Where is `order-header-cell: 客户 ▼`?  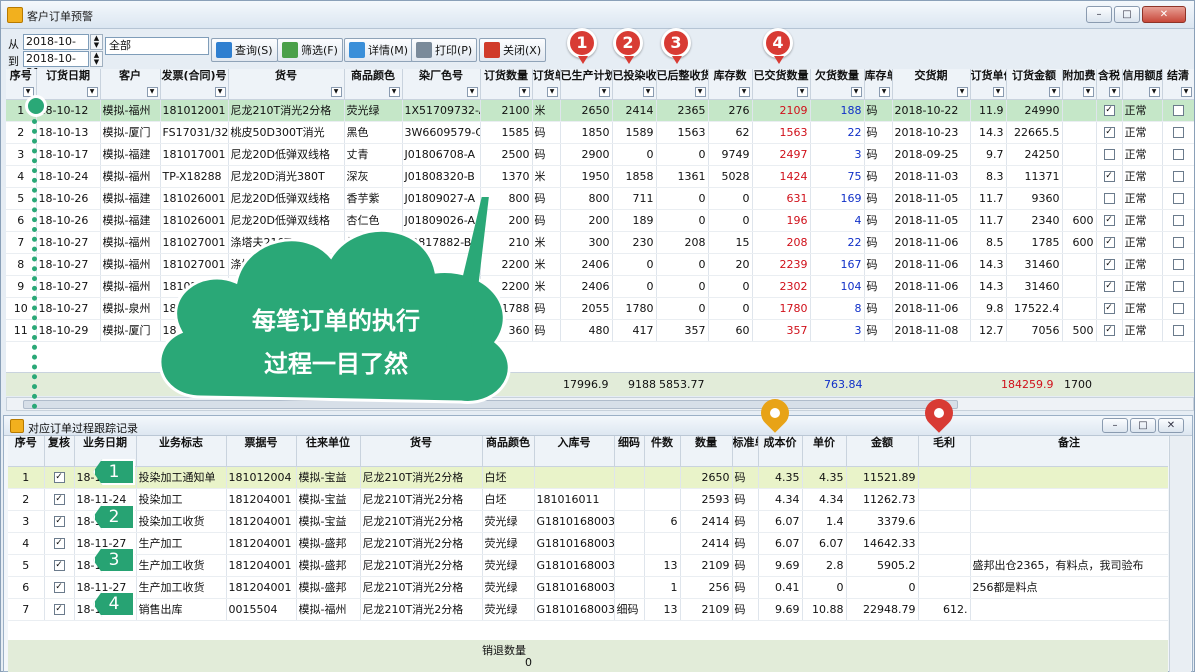
order-header-cell: 客户 ▼ is located at coordinates (130, 84).